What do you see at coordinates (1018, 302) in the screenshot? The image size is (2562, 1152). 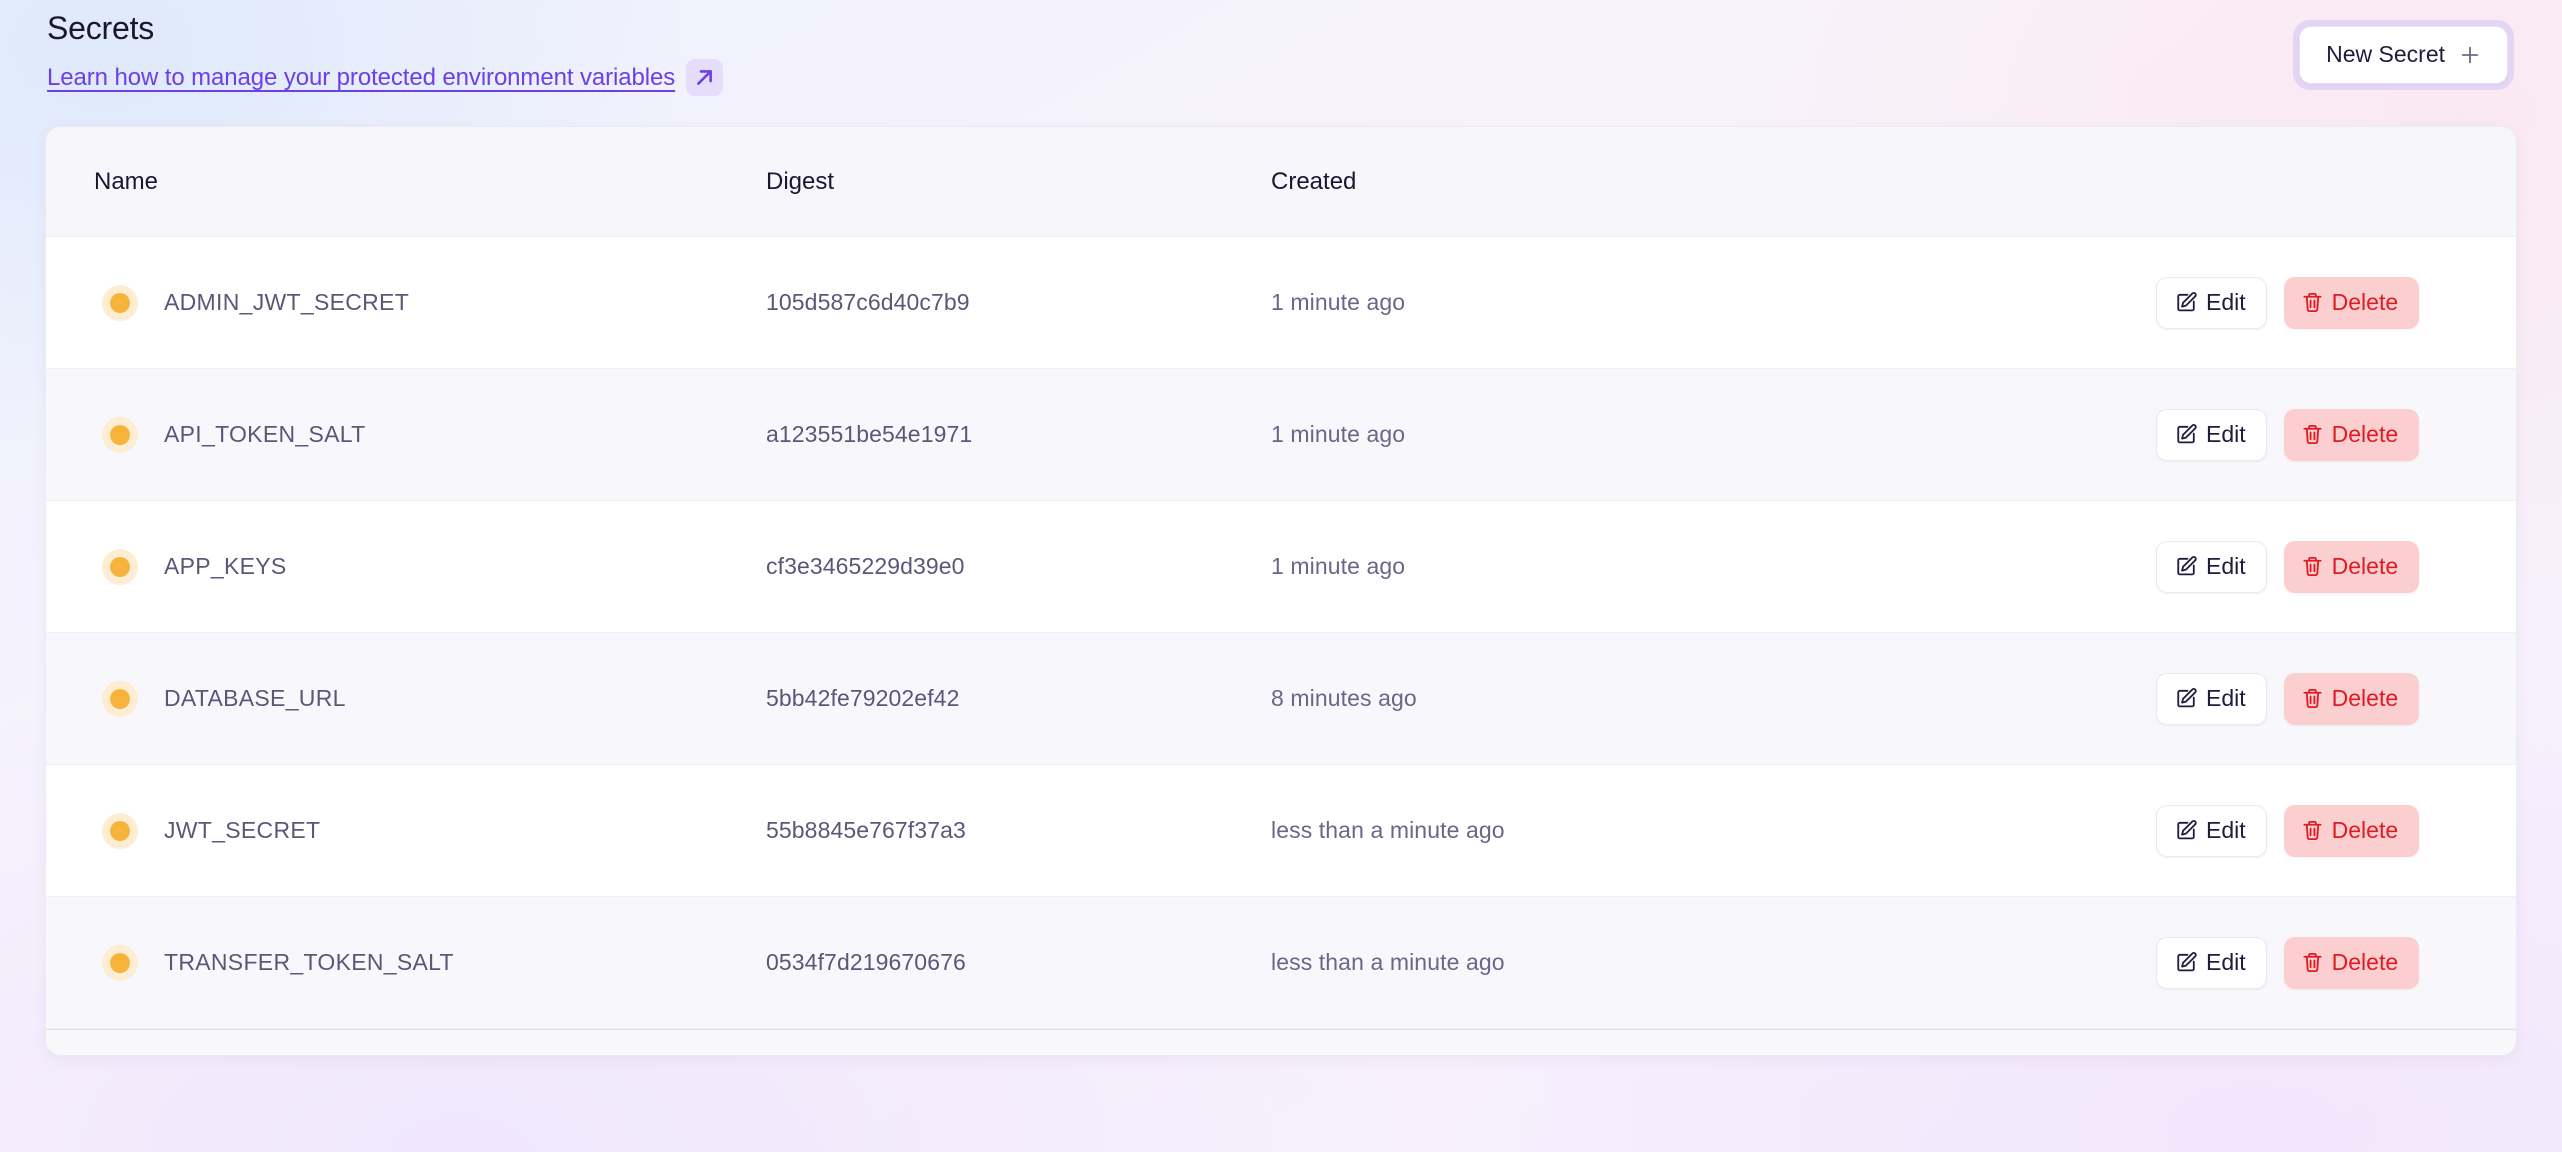 I see `row-digest-cell: 105d587c6d40c7b9` at bounding box center [1018, 302].